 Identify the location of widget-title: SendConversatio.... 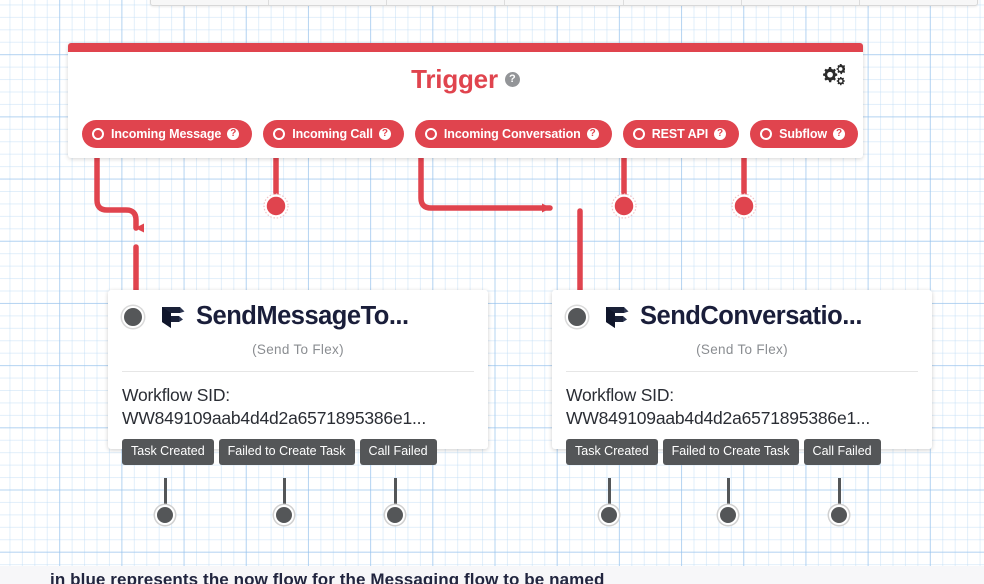
(751, 317).